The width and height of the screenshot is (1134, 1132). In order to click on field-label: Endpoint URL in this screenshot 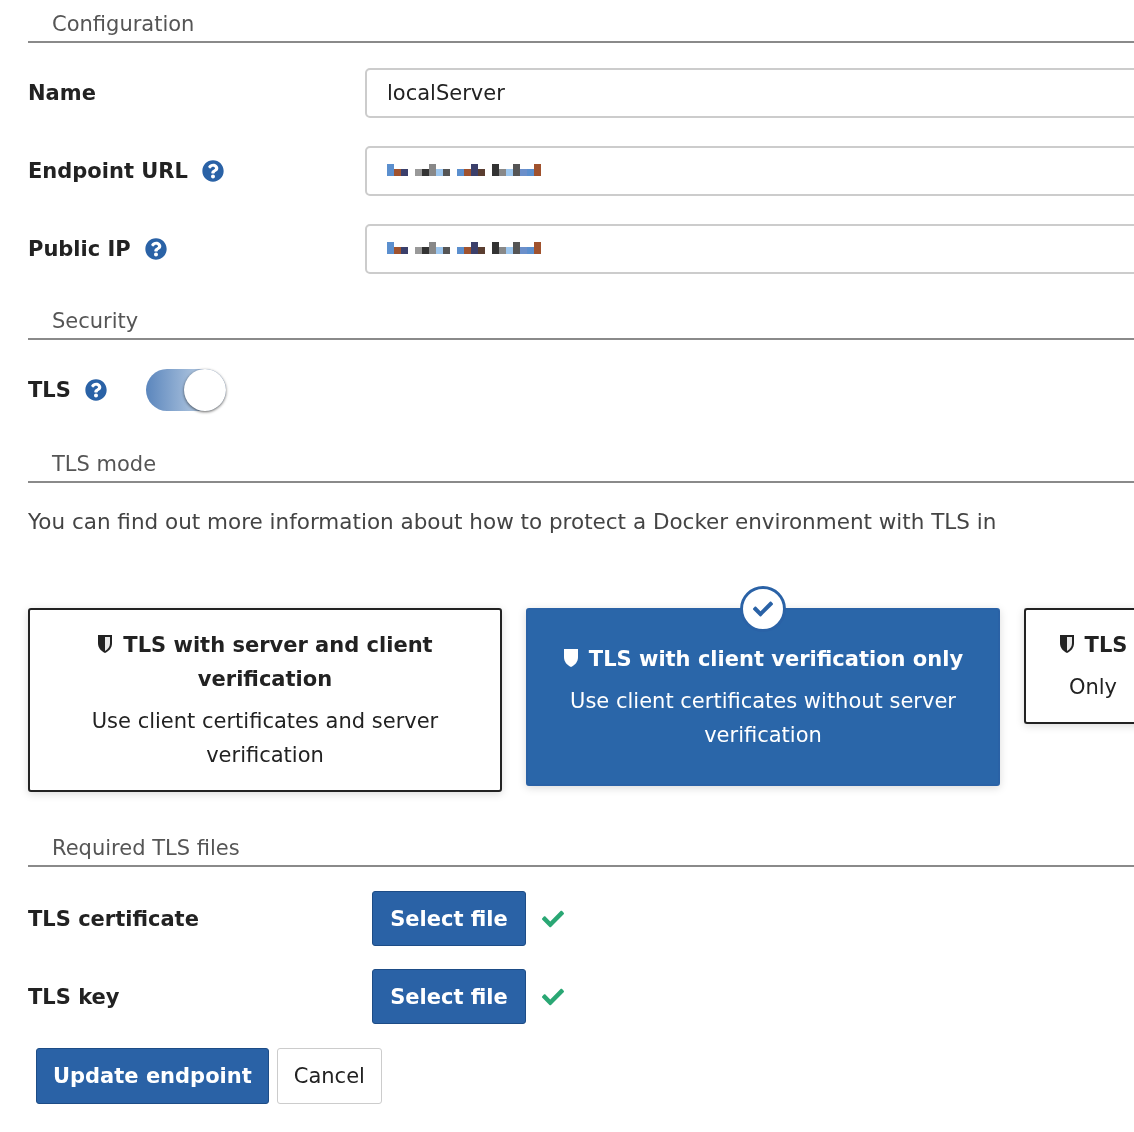, I will do `click(108, 171)`.